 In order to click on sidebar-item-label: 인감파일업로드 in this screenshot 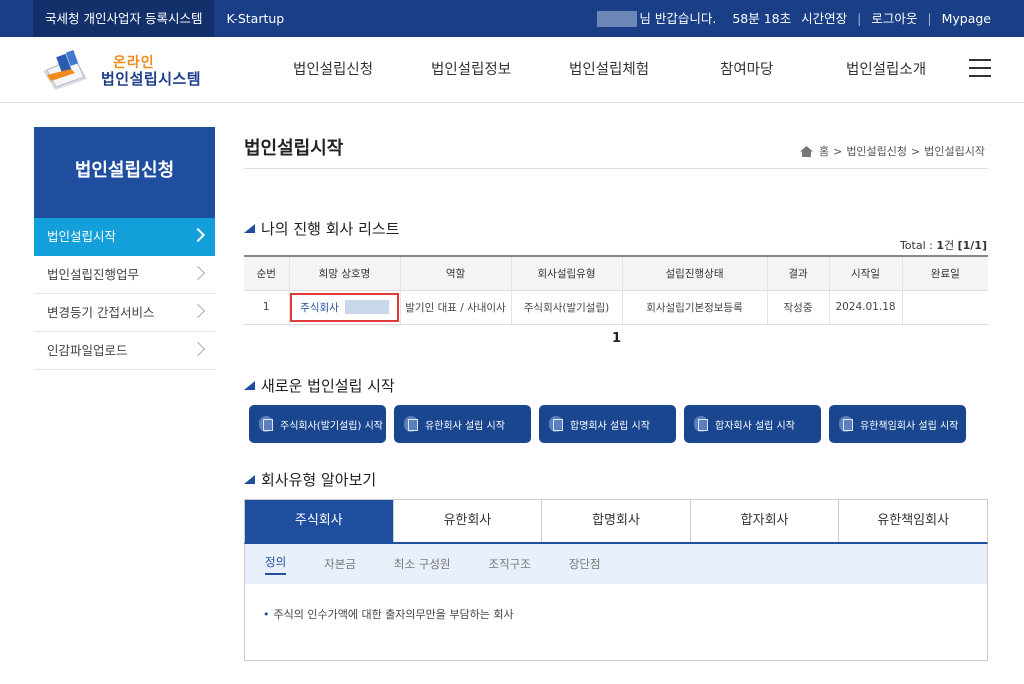, I will do `click(87, 350)`.